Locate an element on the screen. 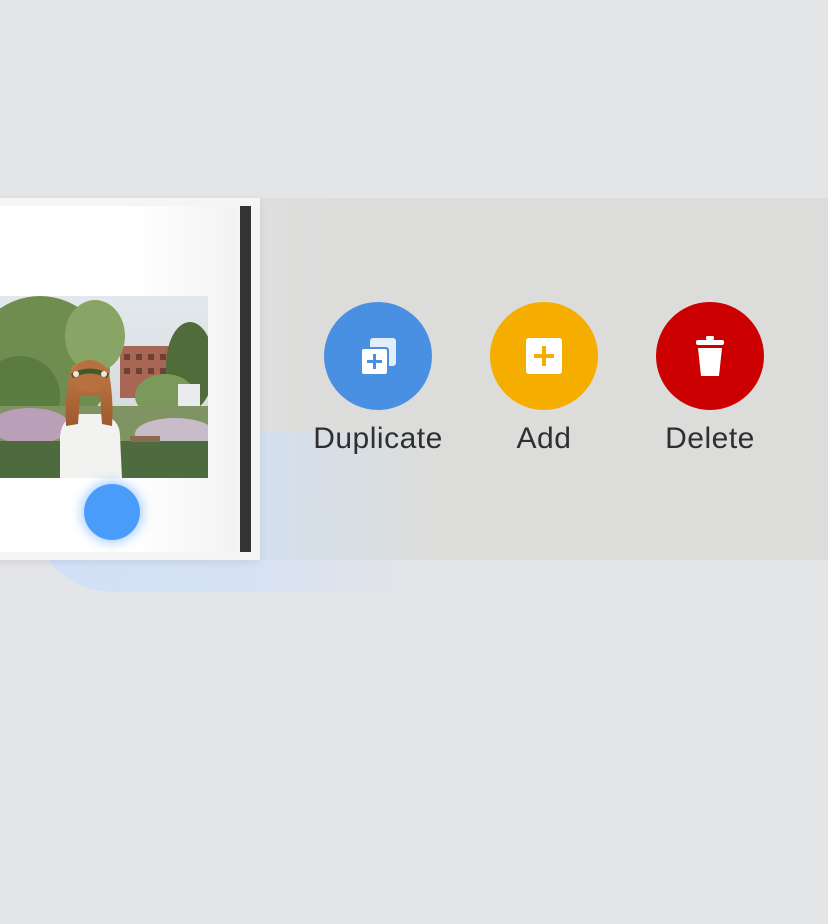 Image resolution: width=828 pixels, height=924 pixels. trash-icon is located at coordinates (710, 356).